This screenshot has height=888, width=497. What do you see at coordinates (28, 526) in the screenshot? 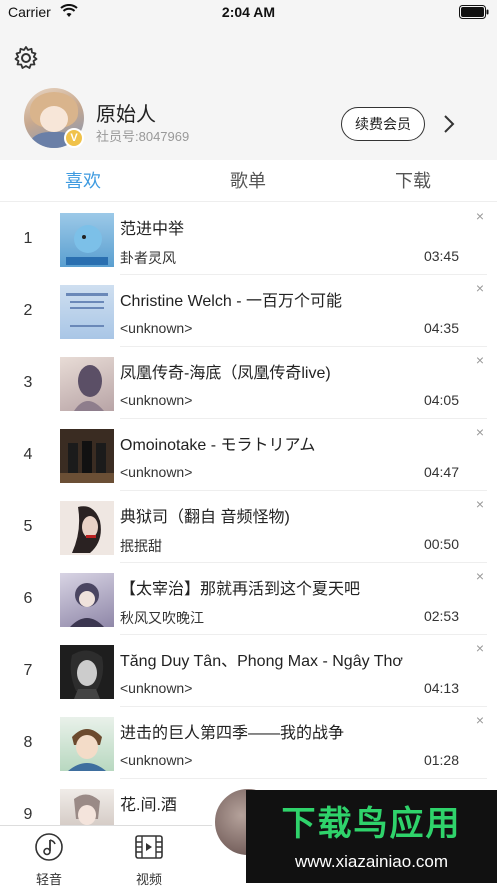
I see `song-index: 5` at bounding box center [28, 526].